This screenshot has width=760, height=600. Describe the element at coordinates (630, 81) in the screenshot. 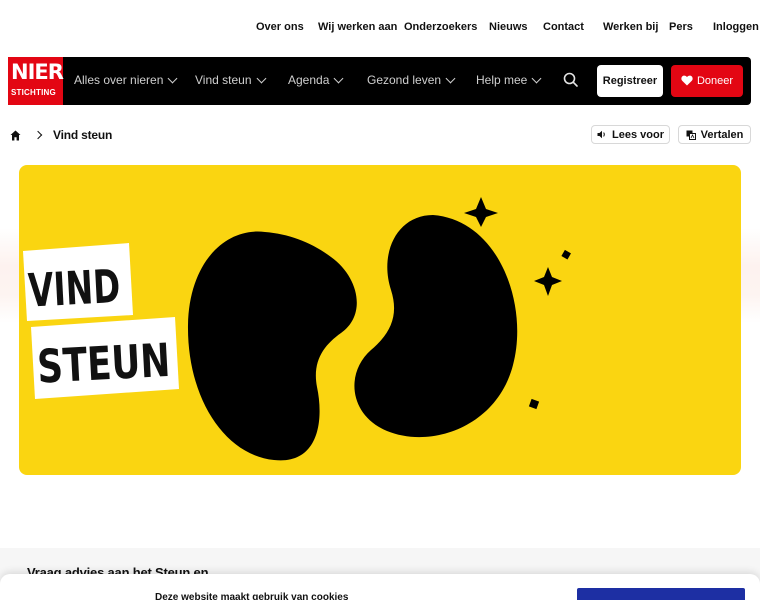

I see `register-button: Registreer` at that location.